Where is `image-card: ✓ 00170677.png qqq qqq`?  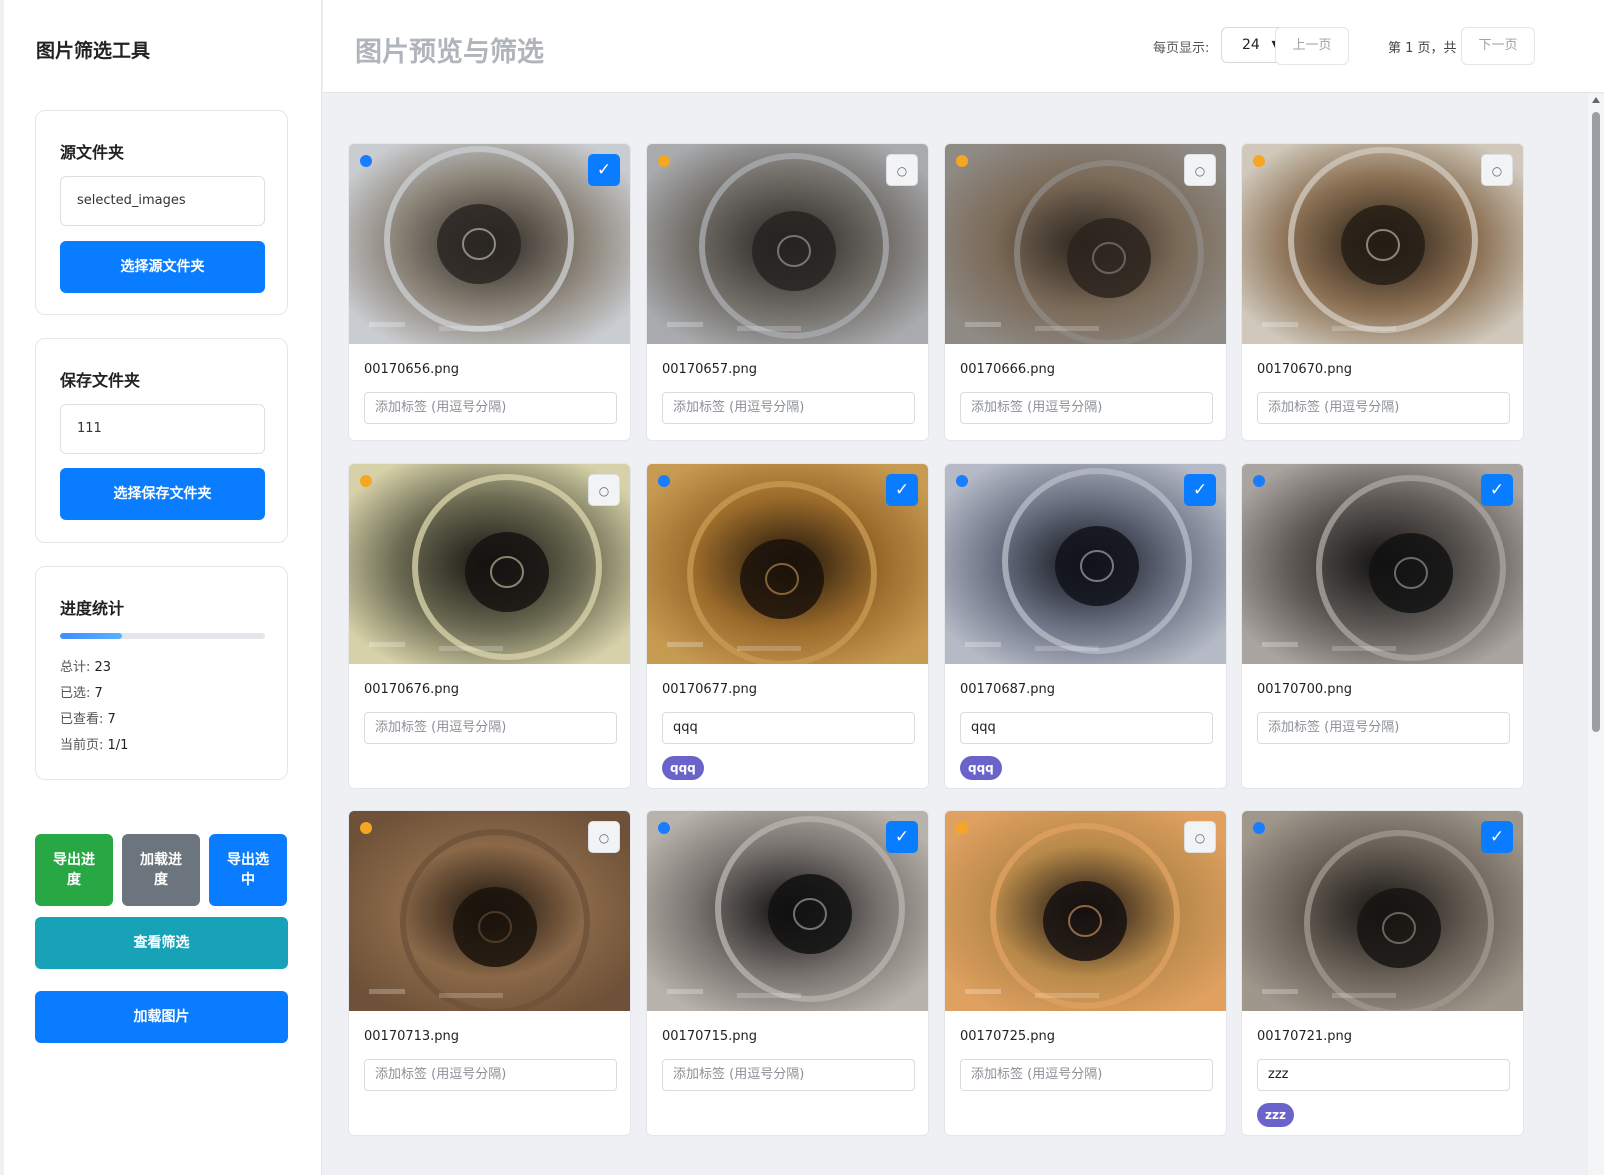 image-card: ✓ 00170677.png qqq qqq is located at coordinates (787, 626).